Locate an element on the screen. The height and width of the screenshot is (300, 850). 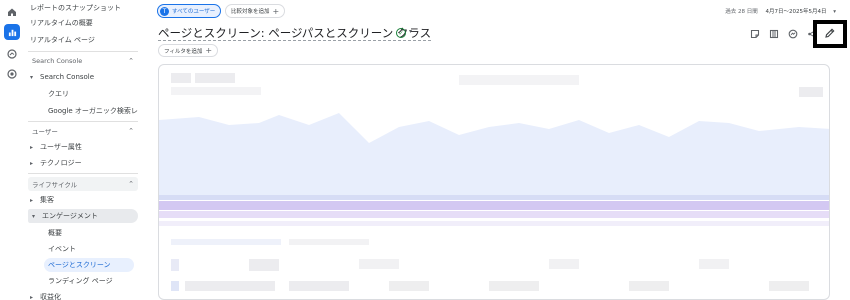
sidebar-item-label: 概要 is located at coordinates (55, 233).